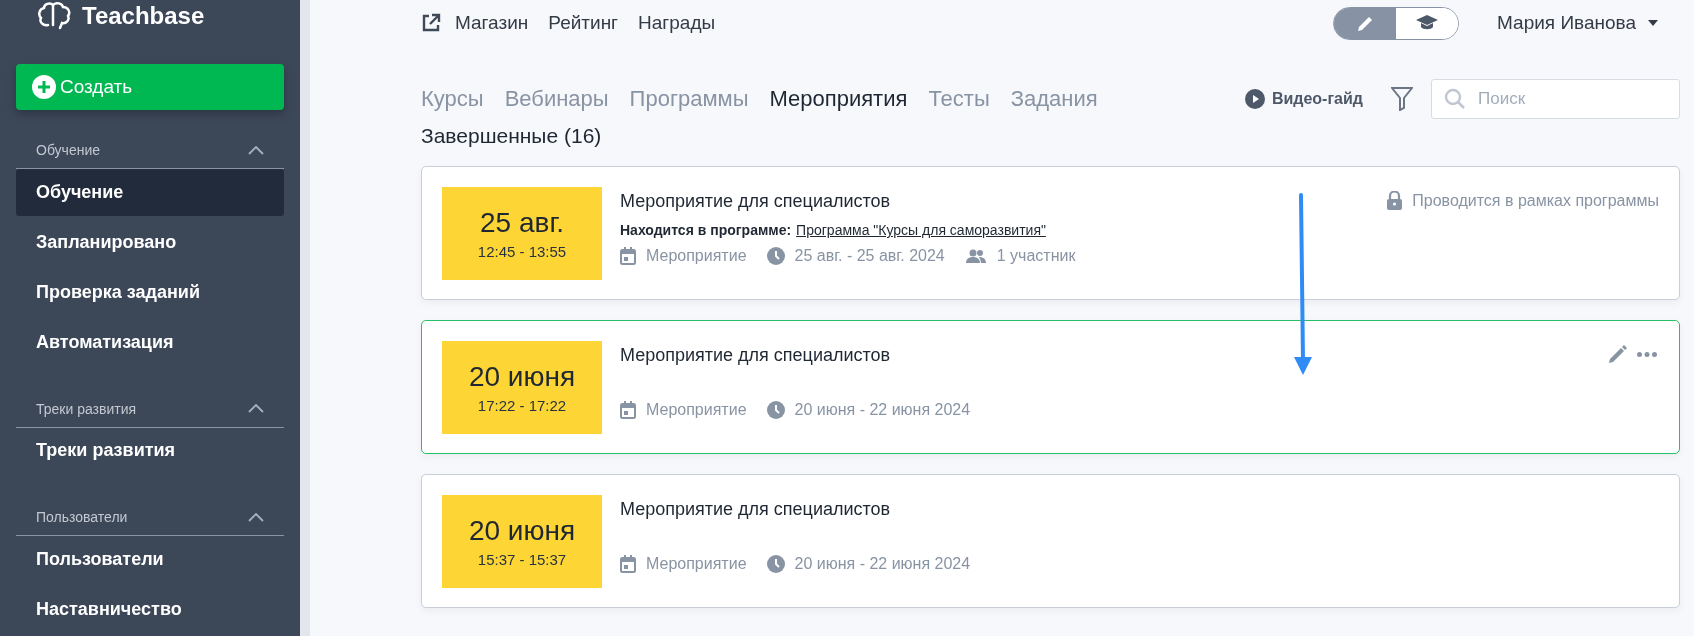  I want to click on logo-text: Teachbase, so click(143, 15).